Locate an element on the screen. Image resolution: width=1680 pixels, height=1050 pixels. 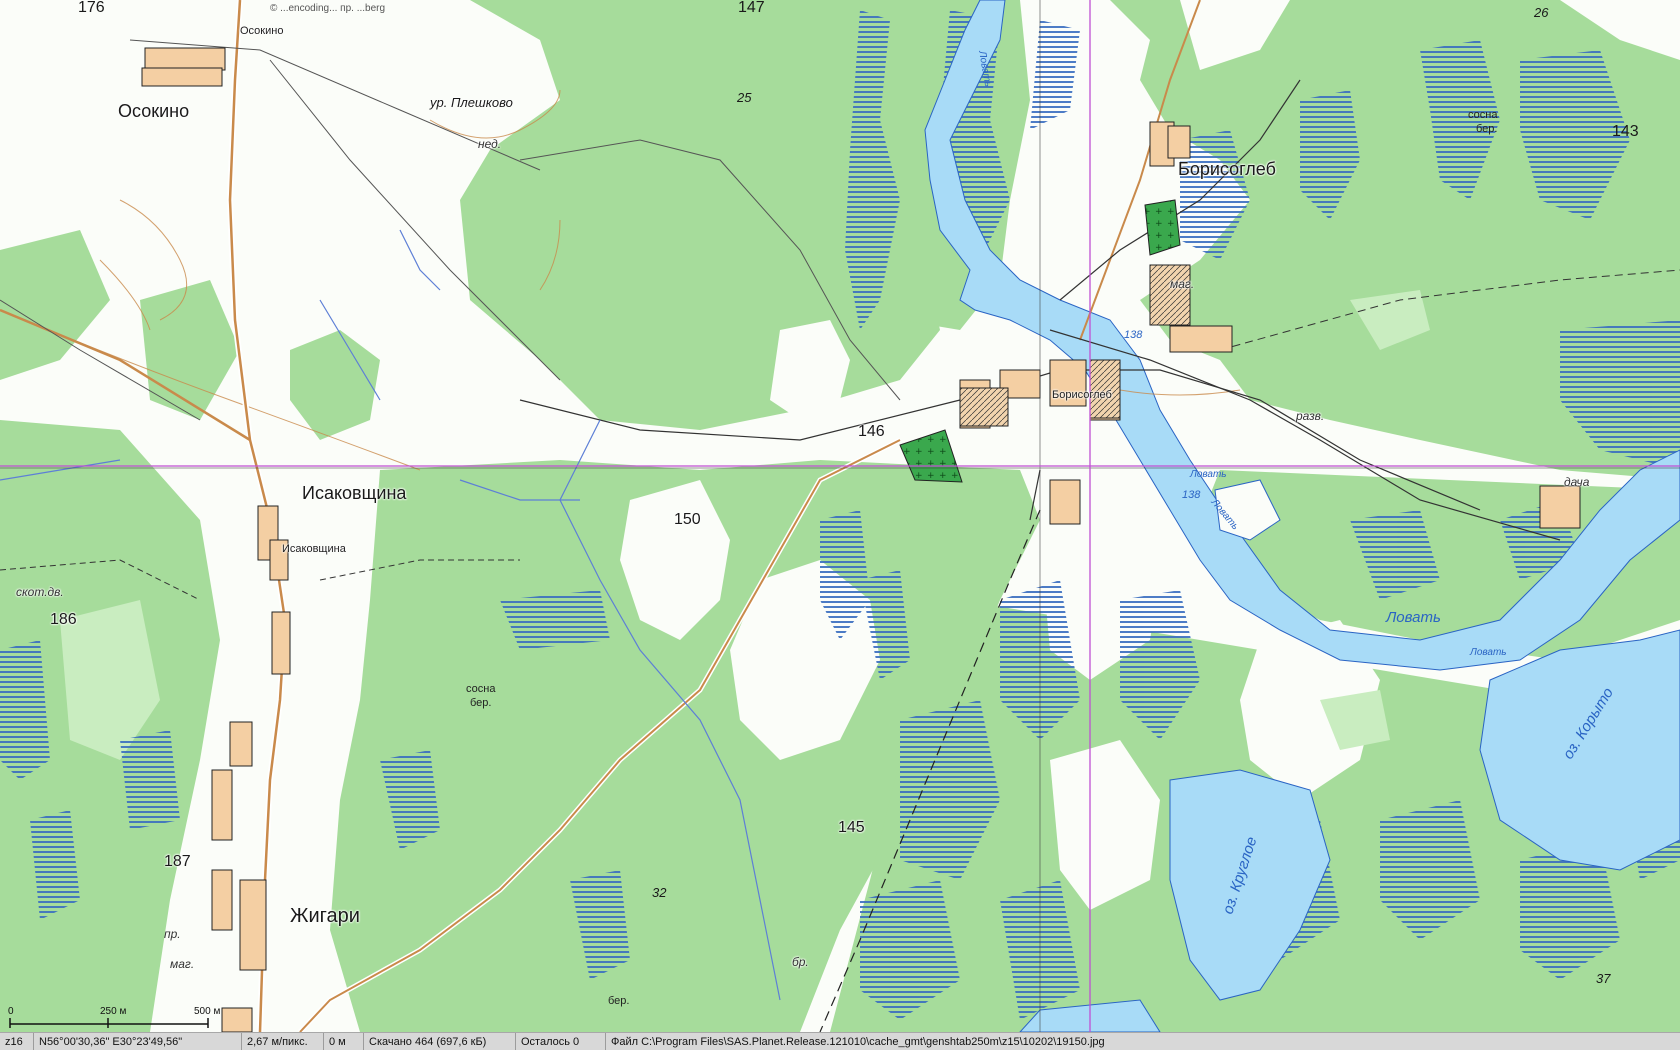
mag-label-2: маг. is located at coordinates (182, 964).